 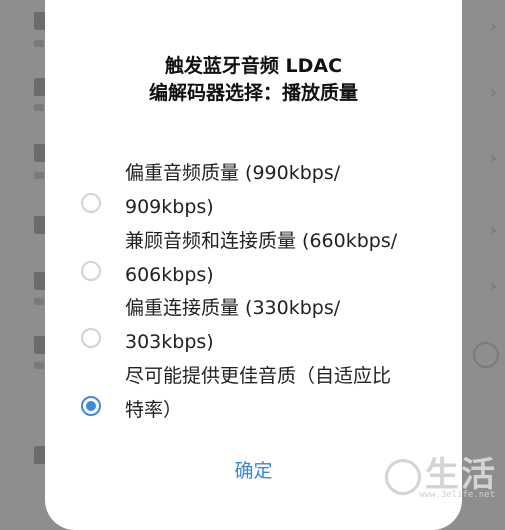 What do you see at coordinates (486, 355) in the screenshot?
I see `toggle-switch-icon` at bounding box center [486, 355].